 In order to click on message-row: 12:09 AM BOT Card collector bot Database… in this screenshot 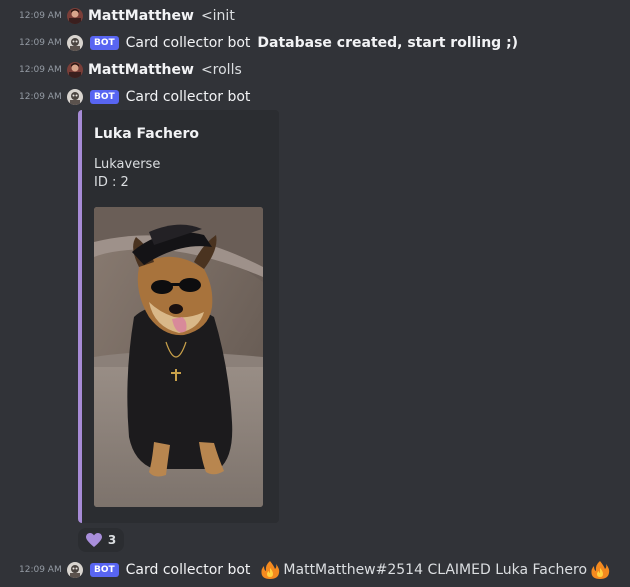, I will do `click(315, 43)`.